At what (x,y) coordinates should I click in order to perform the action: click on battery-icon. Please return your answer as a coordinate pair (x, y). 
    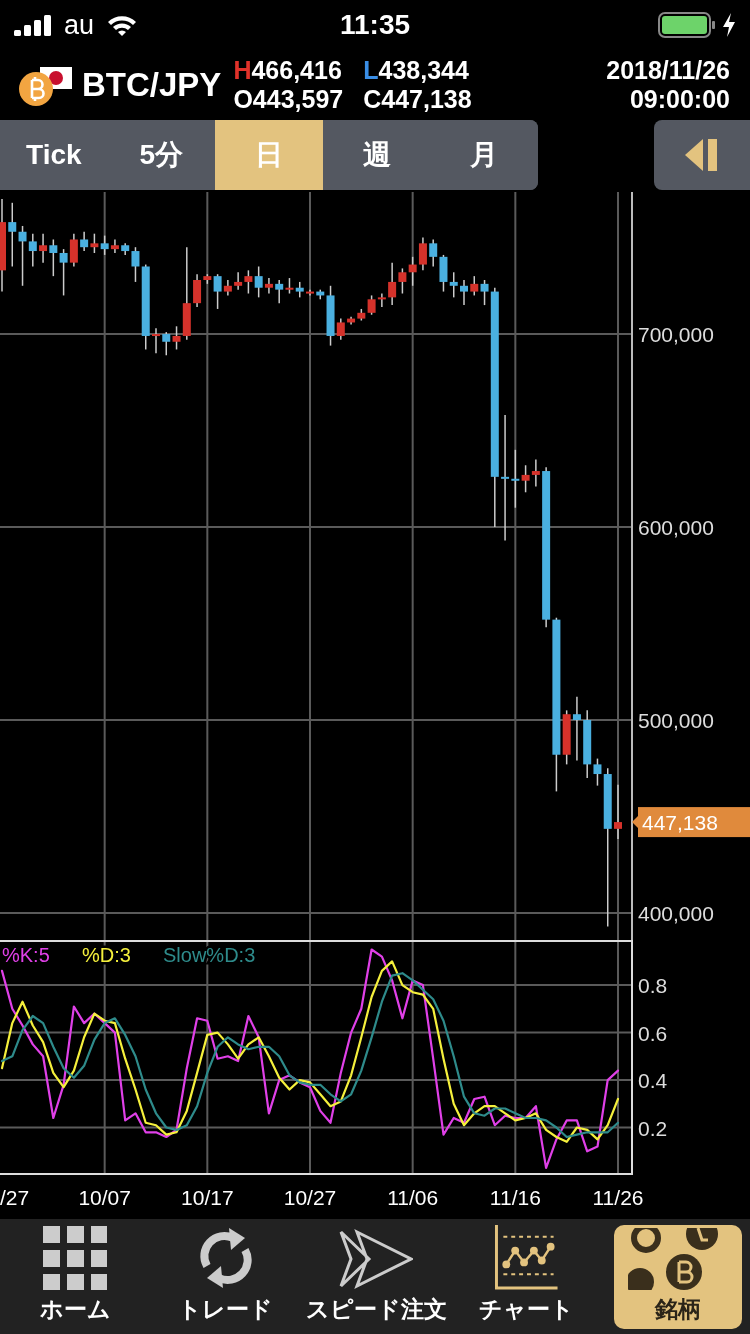
    Looking at the image, I should click on (687, 25).